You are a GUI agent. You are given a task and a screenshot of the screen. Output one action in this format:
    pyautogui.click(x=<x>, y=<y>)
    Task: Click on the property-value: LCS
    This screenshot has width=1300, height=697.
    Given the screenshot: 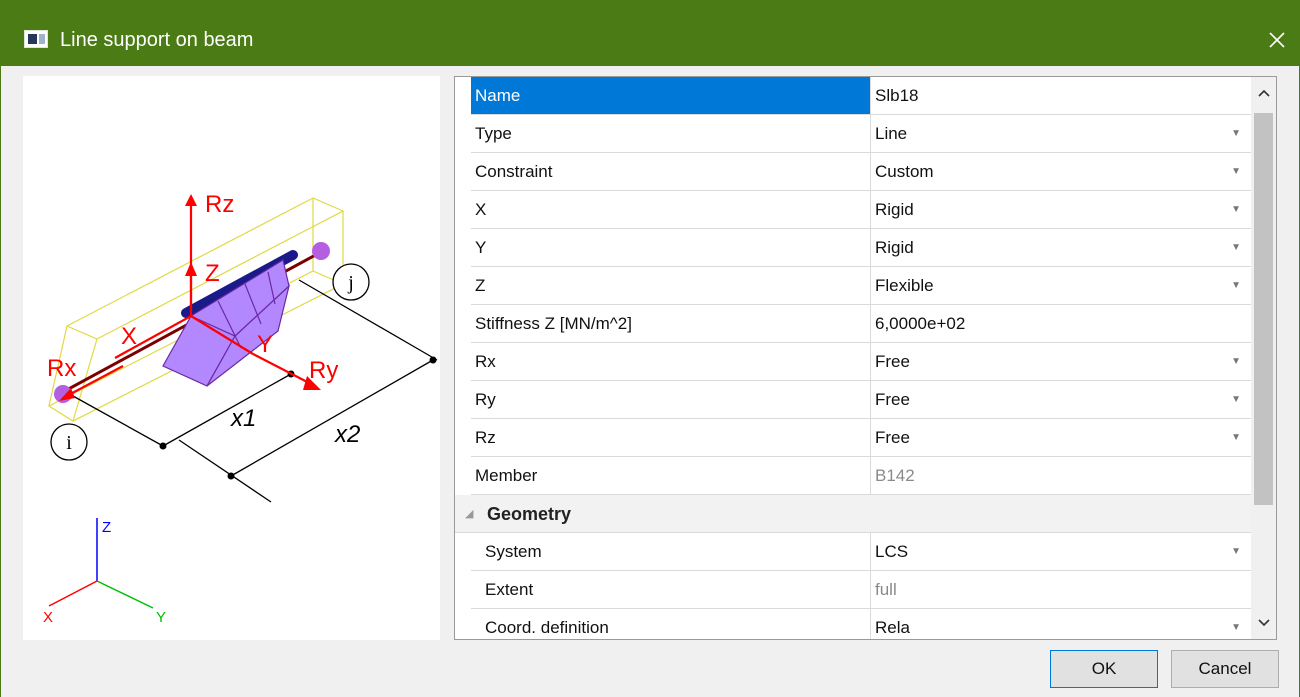 What is the action you would take?
    pyautogui.click(x=1061, y=551)
    